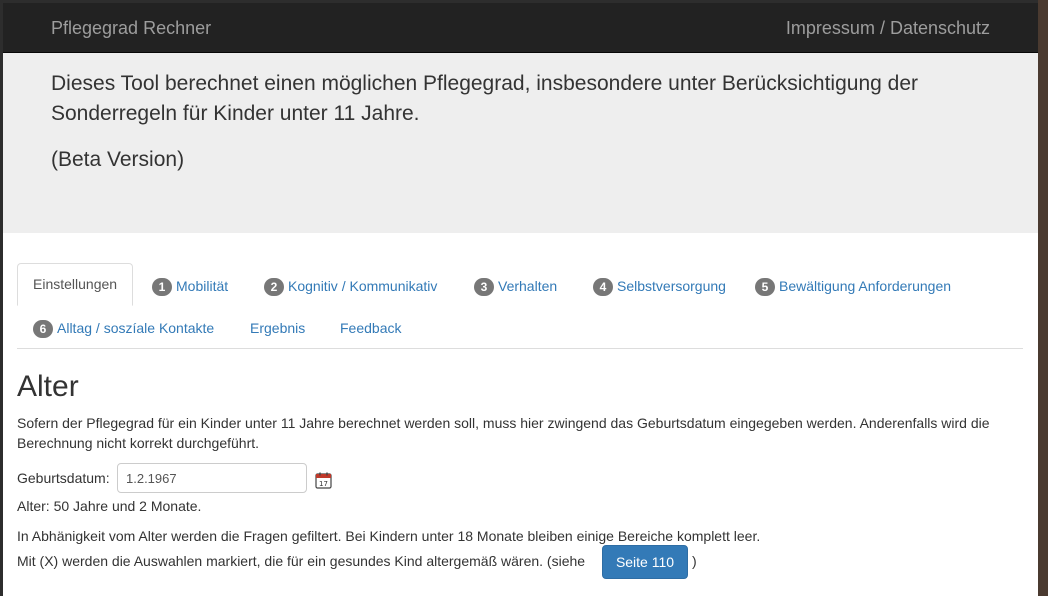  I want to click on age-display: Alter: 50 Jahre und 2 Monate., so click(109, 506).